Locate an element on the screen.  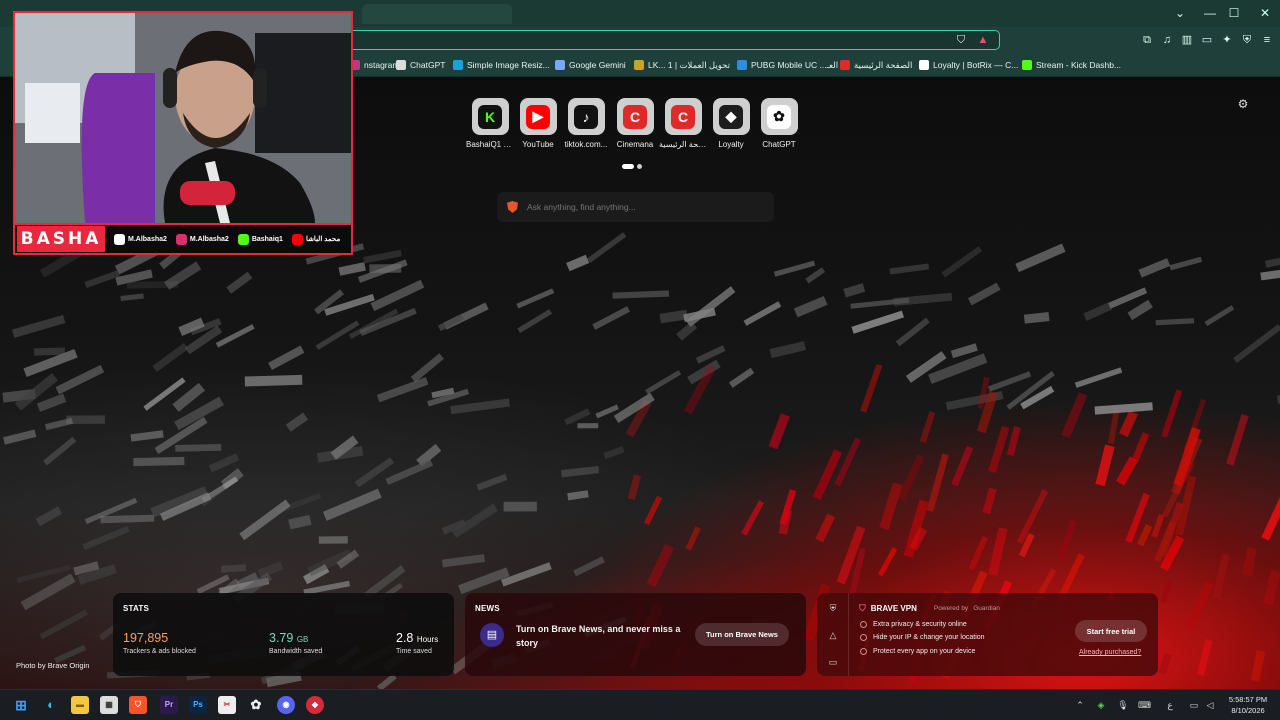
top-site-tile: C Cinemana is located at coordinates (635, 123).